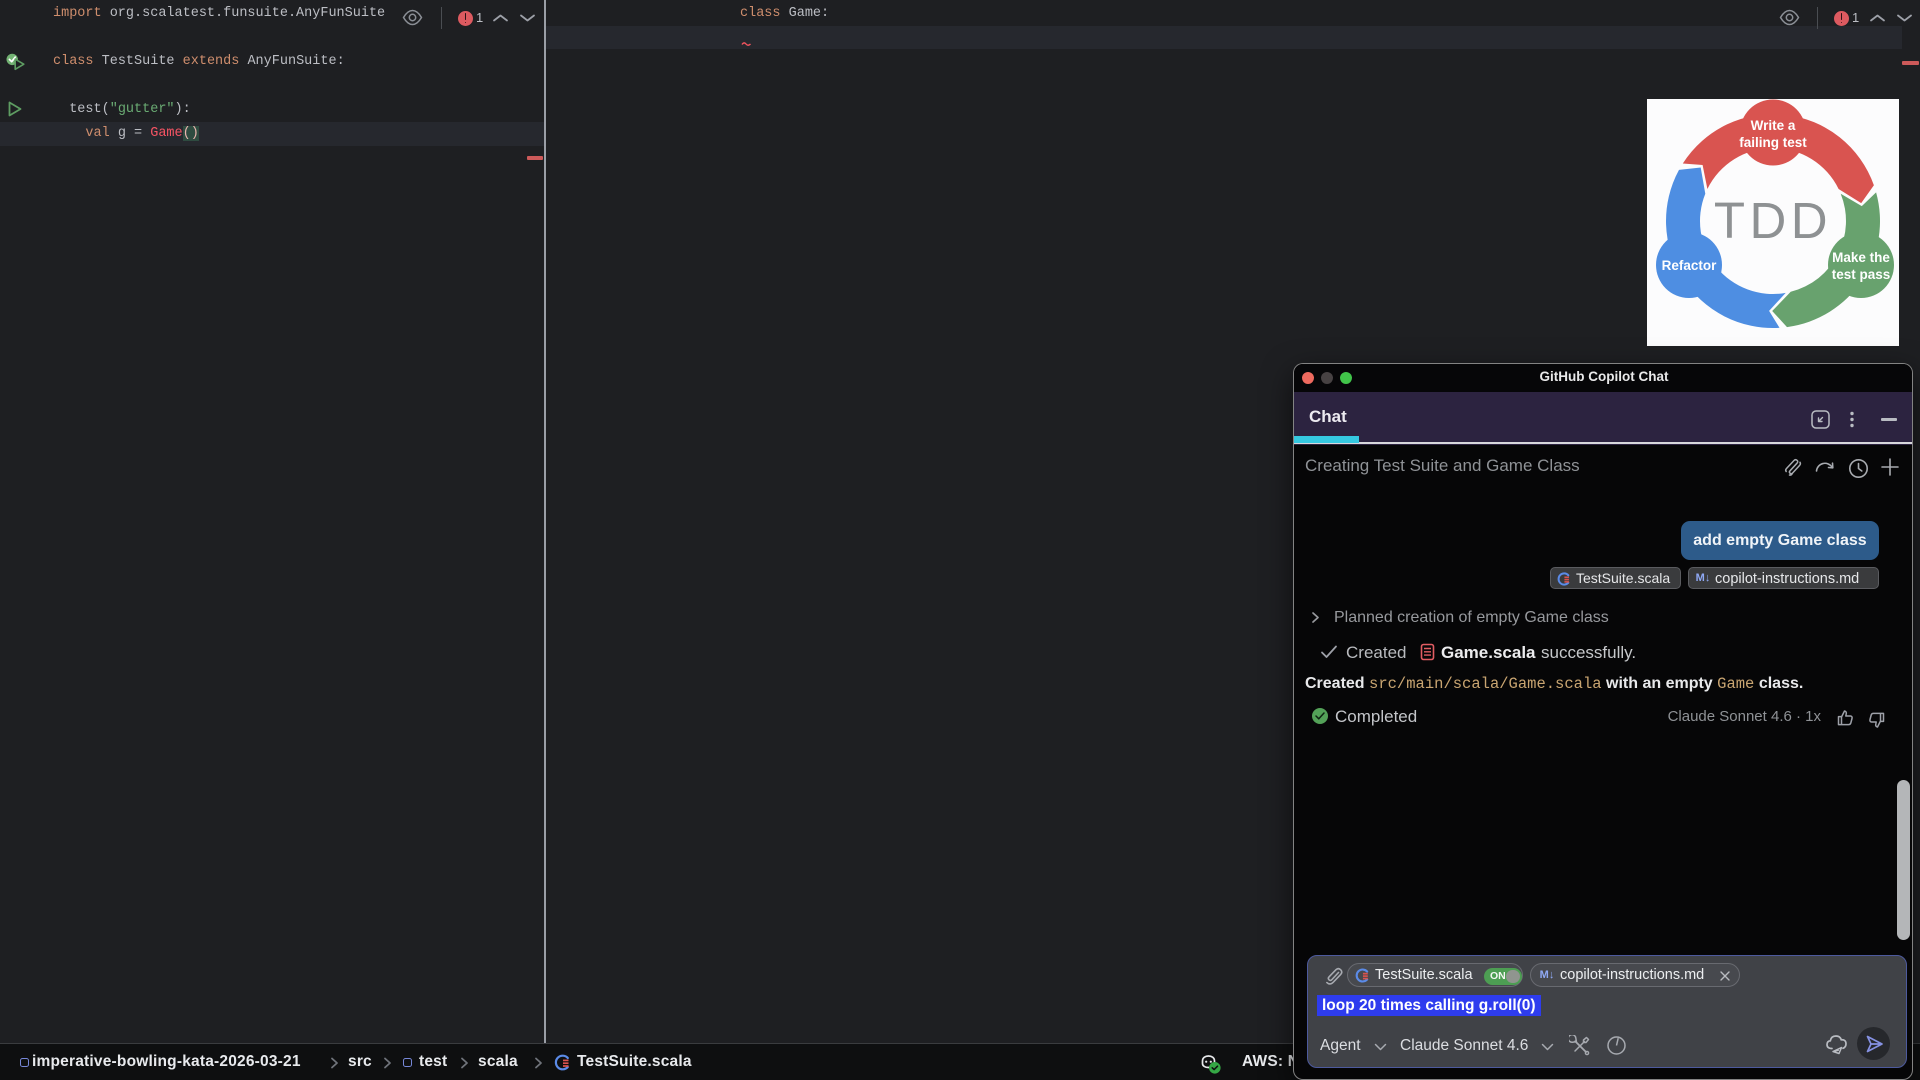 The width and height of the screenshot is (1920, 1080). I want to click on svg-text: Make the, so click(1861, 257).